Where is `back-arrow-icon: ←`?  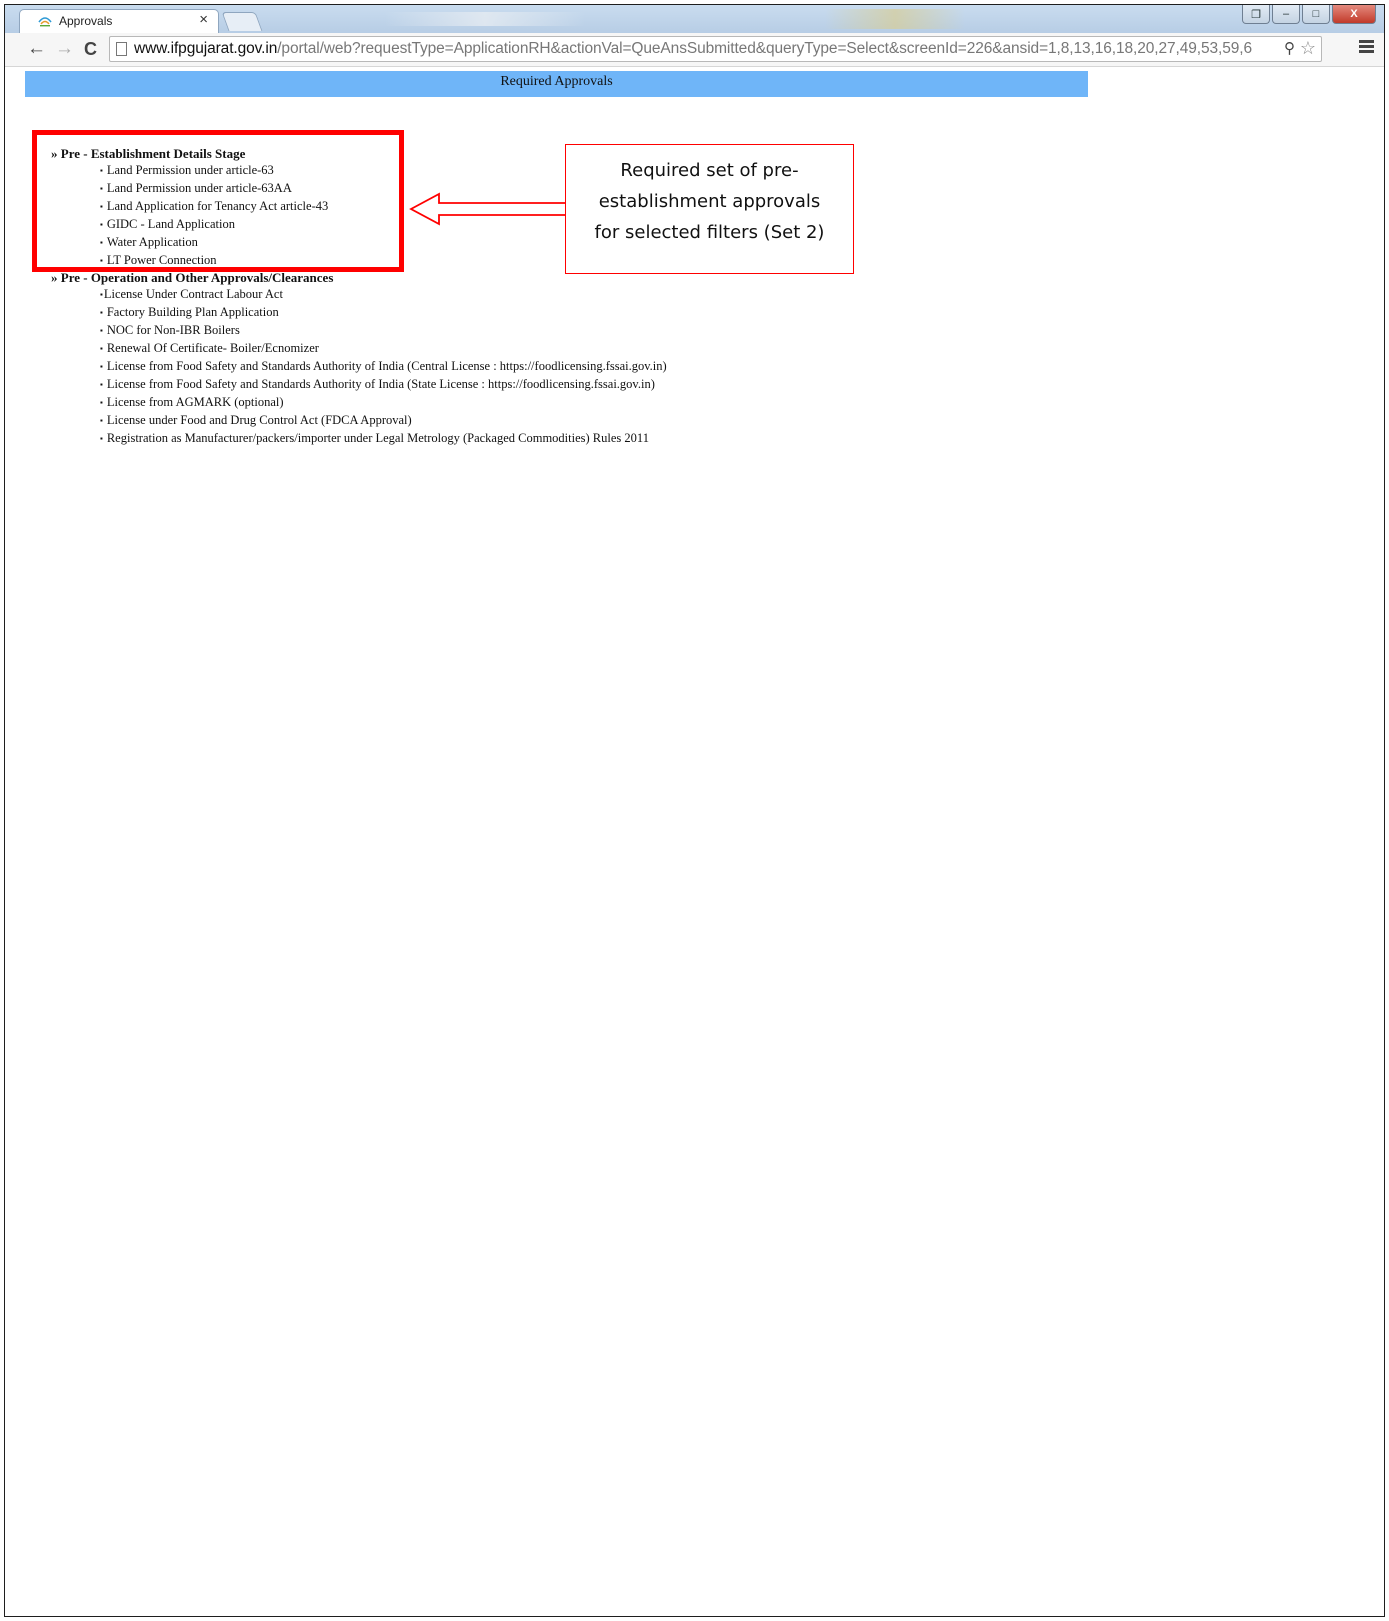 back-arrow-icon: ← is located at coordinates (36, 49).